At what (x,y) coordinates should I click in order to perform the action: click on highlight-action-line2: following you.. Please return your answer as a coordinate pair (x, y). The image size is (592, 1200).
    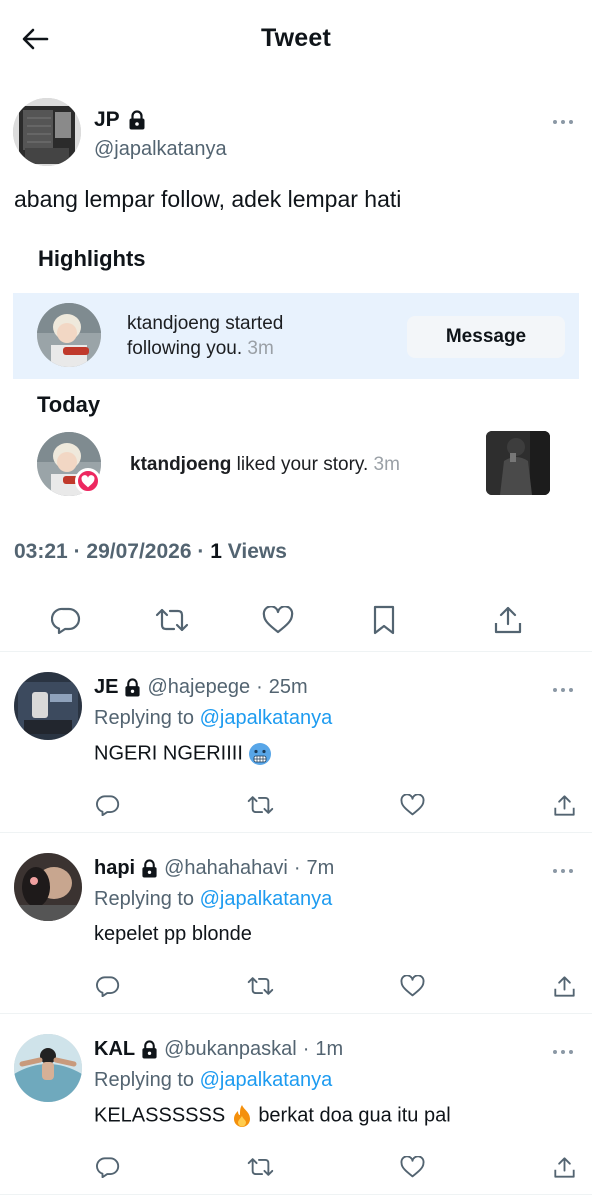
    Looking at the image, I should click on (185, 348).